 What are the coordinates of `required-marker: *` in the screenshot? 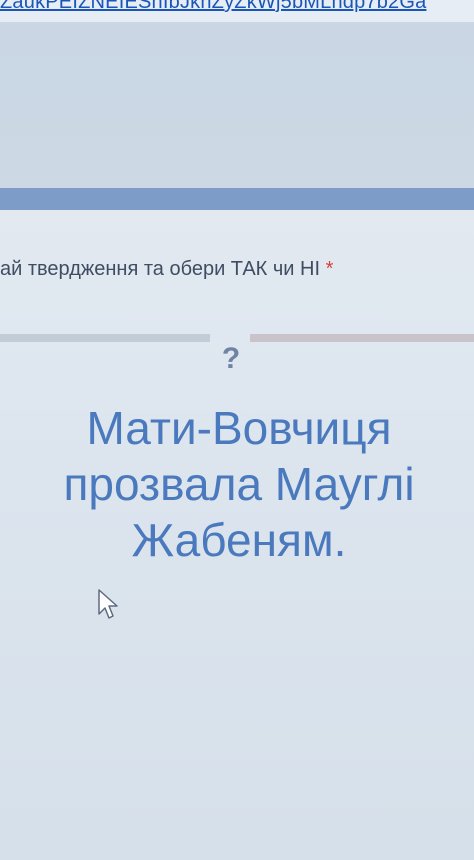 It's located at (329, 269).